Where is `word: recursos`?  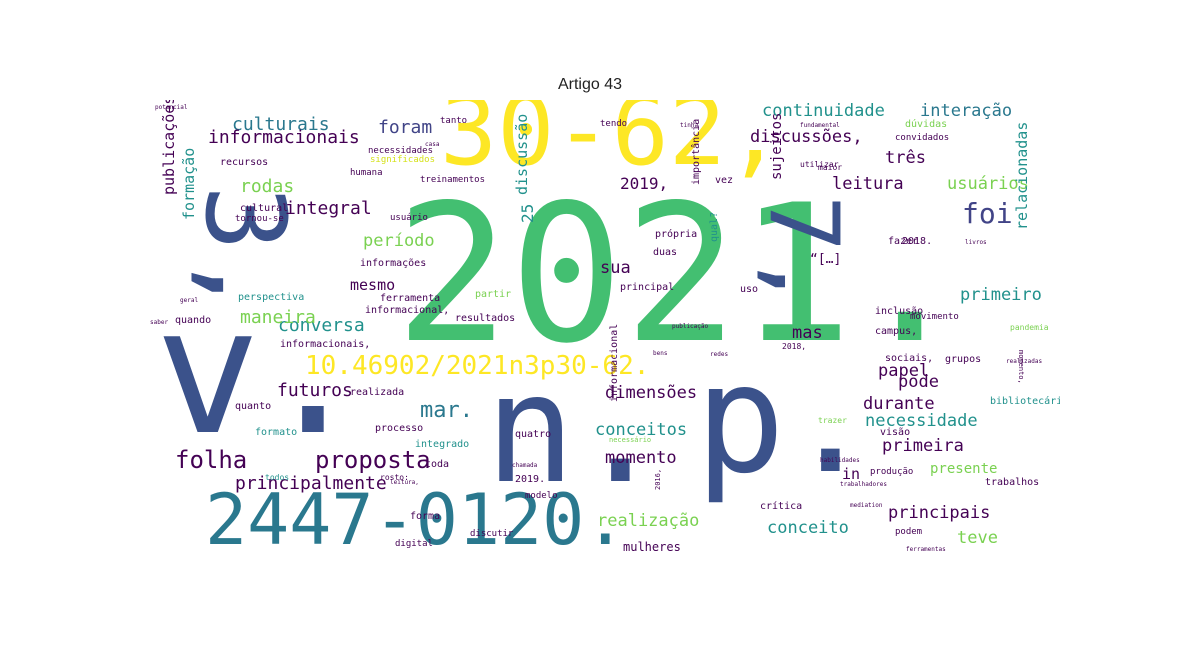 word: recursos is located at coordinates (244, 162).